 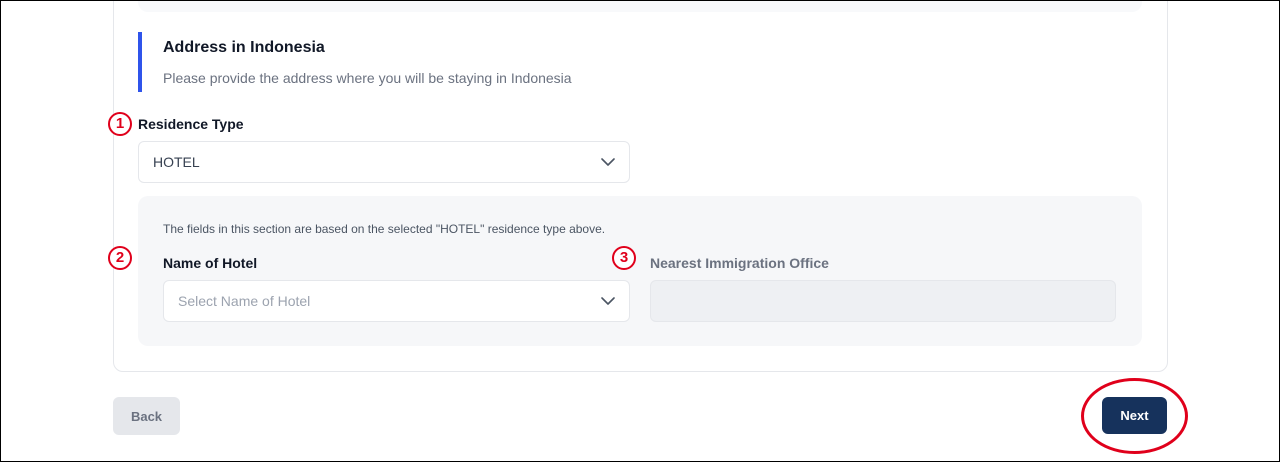 What do you see at coordinates (140, 62) in the screenshot?
I see `section-accent-bar` at bounding box center [140, 62].